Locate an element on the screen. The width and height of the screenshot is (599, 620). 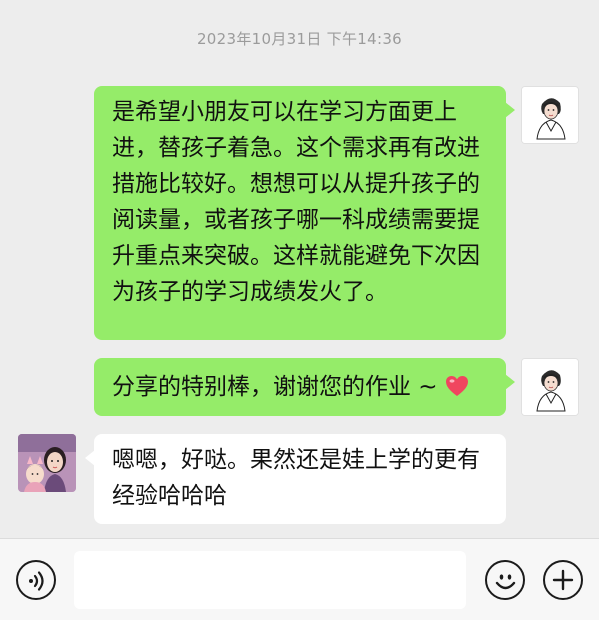
incoming-message-bubble: 嗯嗯，好哒。果然还是娃上学的更有经验哈哈哈 is located at coordinates (295, 479).